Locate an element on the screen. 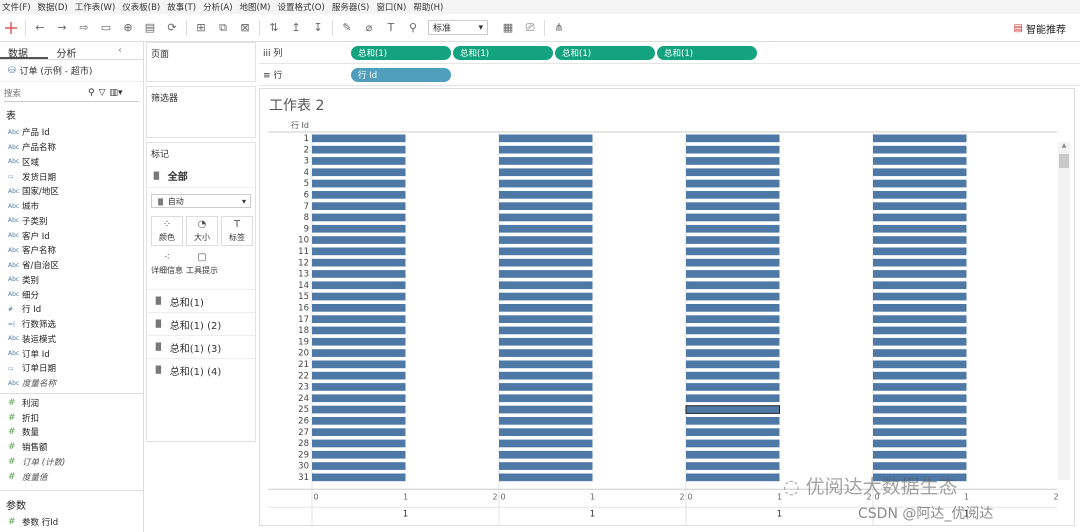 The height and width of the screenshot is (532, 1080). filters-card: 筛选器 is located at coordinates (201, 112).